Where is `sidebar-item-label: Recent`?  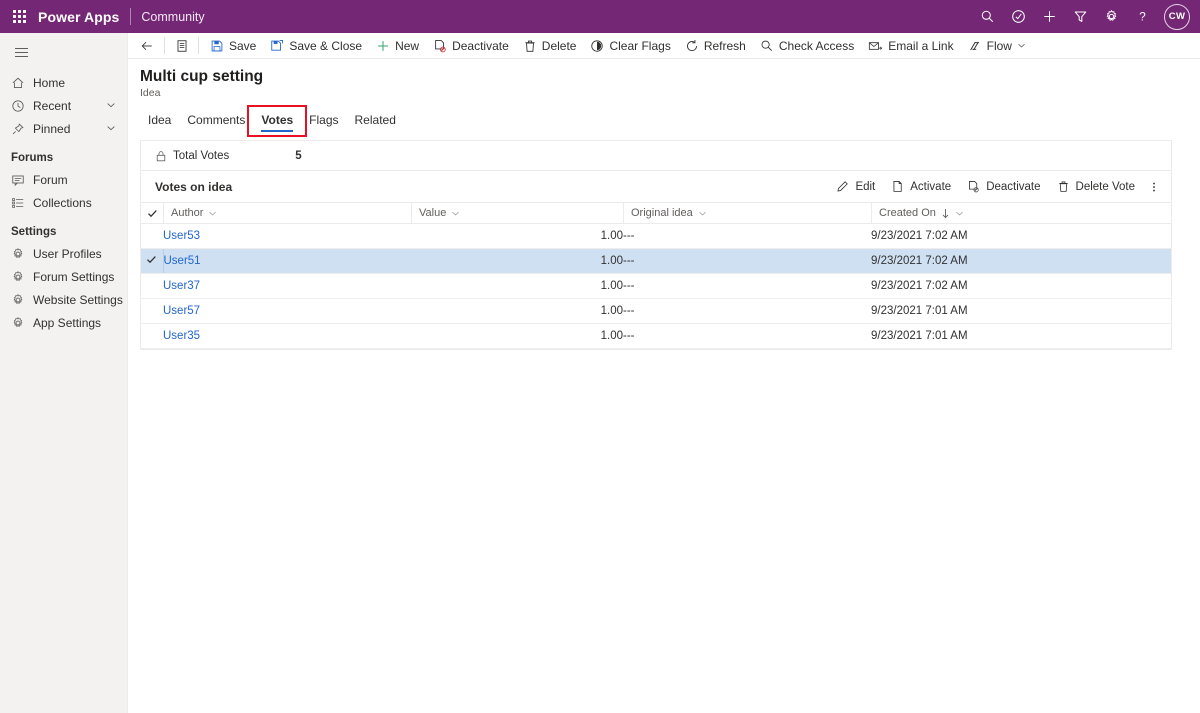
sidebar-item-label: Recent is located at coordinates (52, 106).